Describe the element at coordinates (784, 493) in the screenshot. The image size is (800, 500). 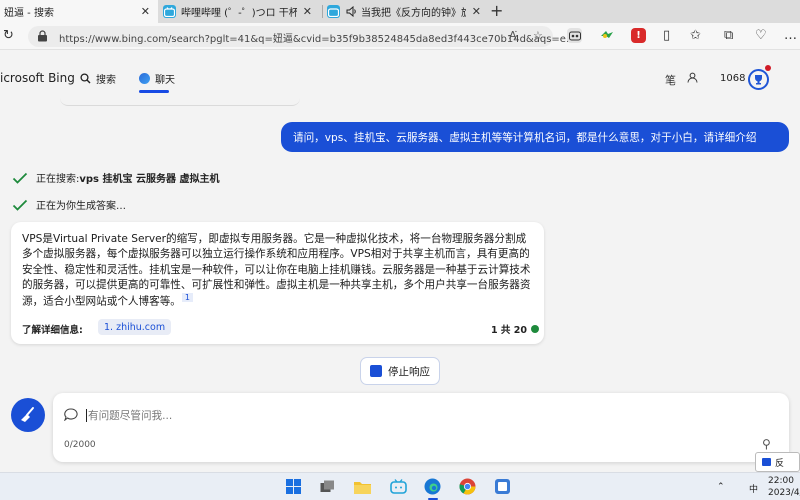
I see `clock-date: 2023/4/` at that location.